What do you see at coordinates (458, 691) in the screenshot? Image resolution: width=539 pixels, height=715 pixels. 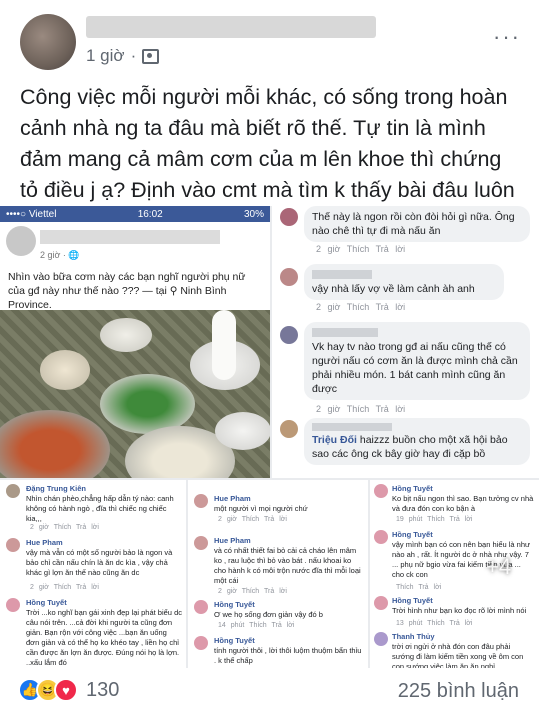 I see `comment-count: 225 bình luận` at bounding box center [458, 691].